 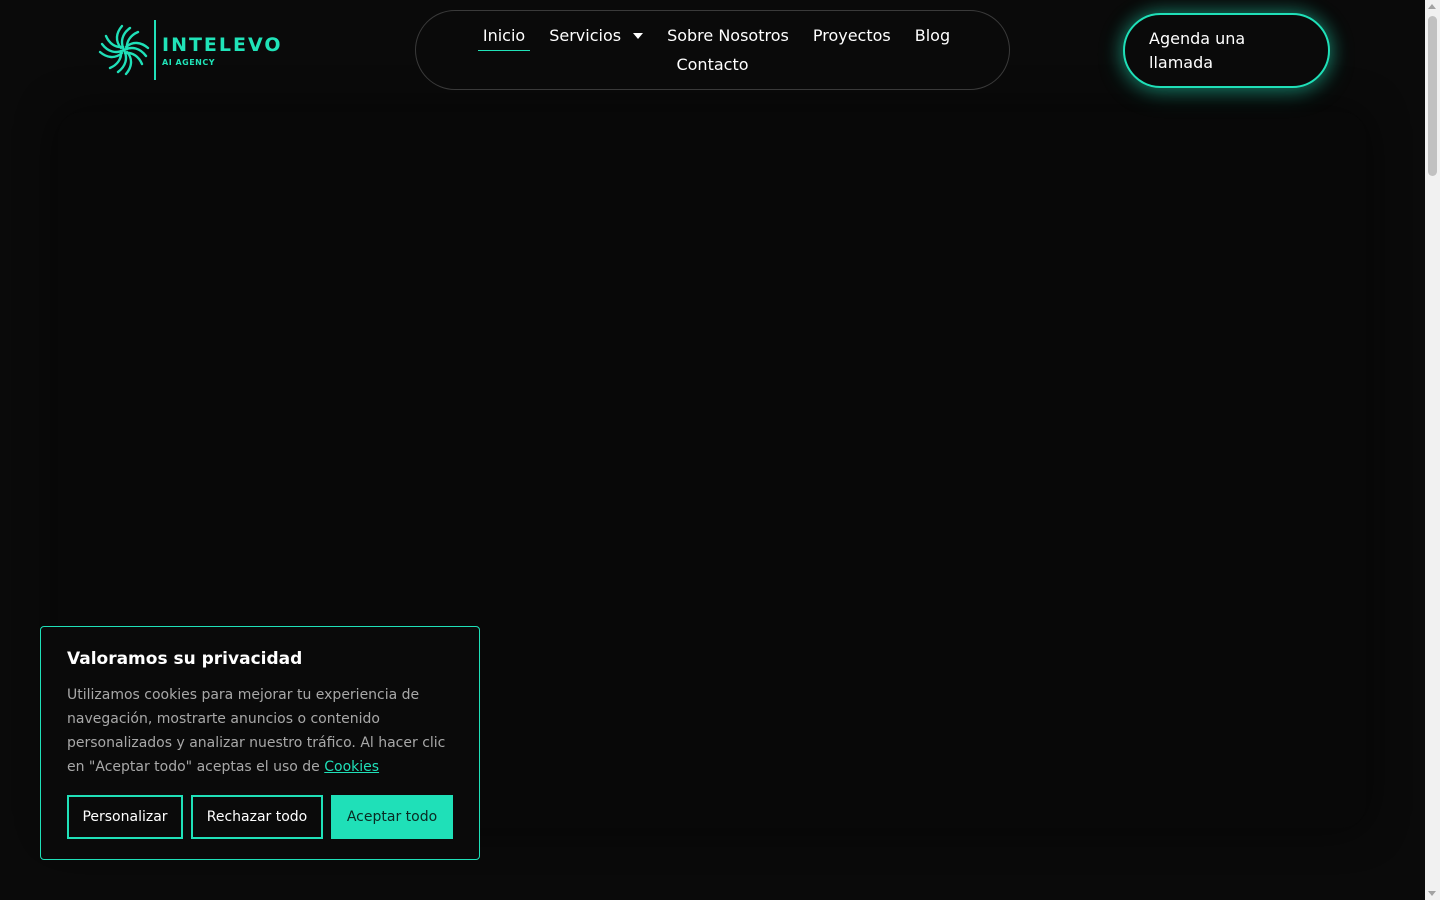 What do you see at coordinates (125, 817) in the screenshot?
I see `customize-cookies-button: Personalizar` at bounding box center [125, 817].